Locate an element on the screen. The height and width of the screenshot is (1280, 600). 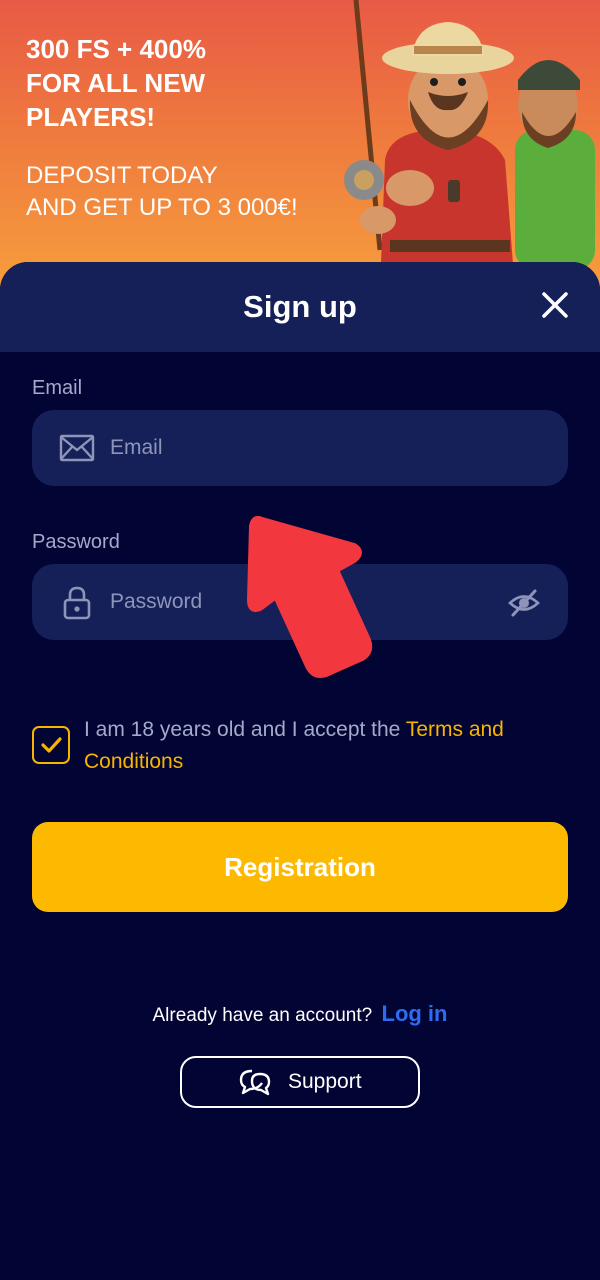
red-arrow-annotation-icon is located at coordinates (310, 596).